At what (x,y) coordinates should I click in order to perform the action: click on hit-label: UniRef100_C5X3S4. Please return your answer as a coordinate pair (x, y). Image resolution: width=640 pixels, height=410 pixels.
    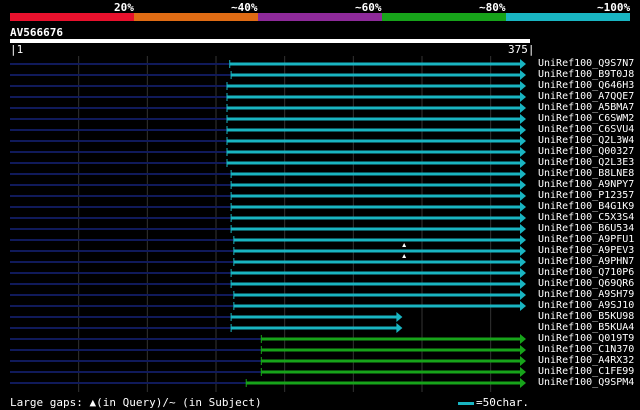
    Looking at the image, I should click on (586, 217).